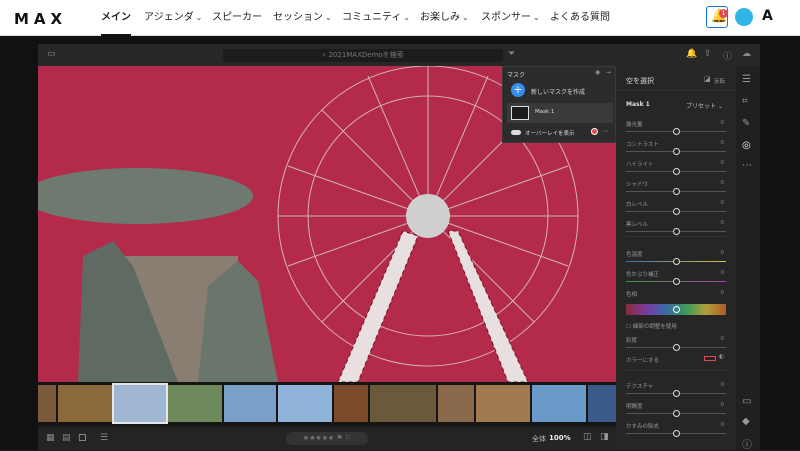 The width and height of the screenshot is (800, 451). What do you see at coordinates (545, 112) in the screenshot?
I see `mask-item-label: Mask 1` at bounding box center [545, 112].